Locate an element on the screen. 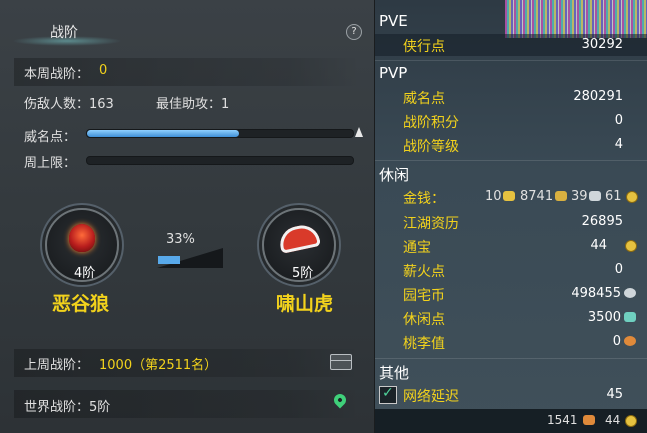  rank-progress-fill is located at coordinates (169, 260).